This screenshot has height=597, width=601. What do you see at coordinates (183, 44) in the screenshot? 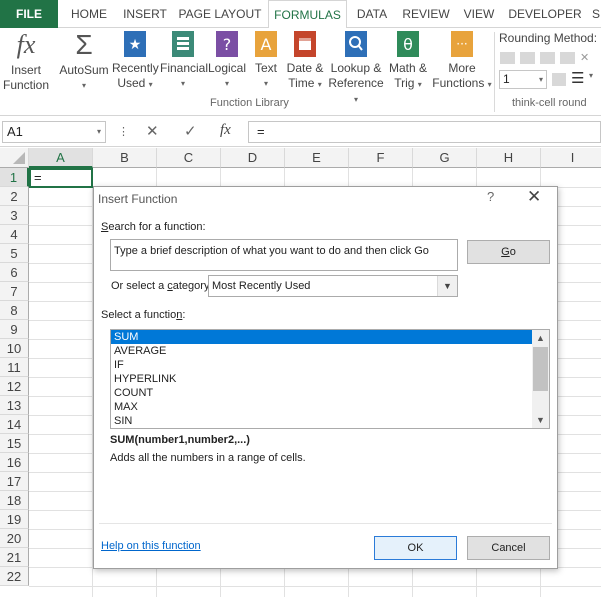
I see `financial-book-icon` at bounding box center [183, 44].